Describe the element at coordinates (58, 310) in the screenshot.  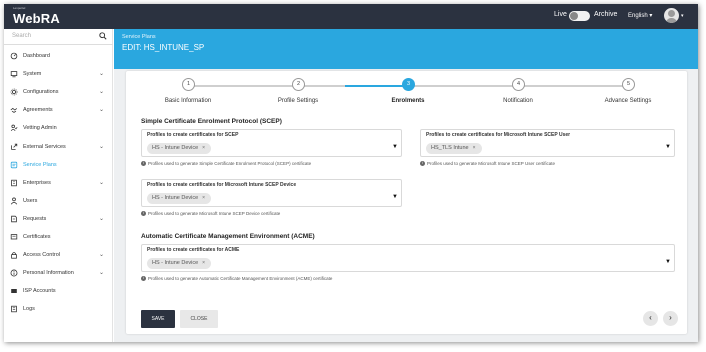
I see `sidebar-item-logs: Logs` at that location.